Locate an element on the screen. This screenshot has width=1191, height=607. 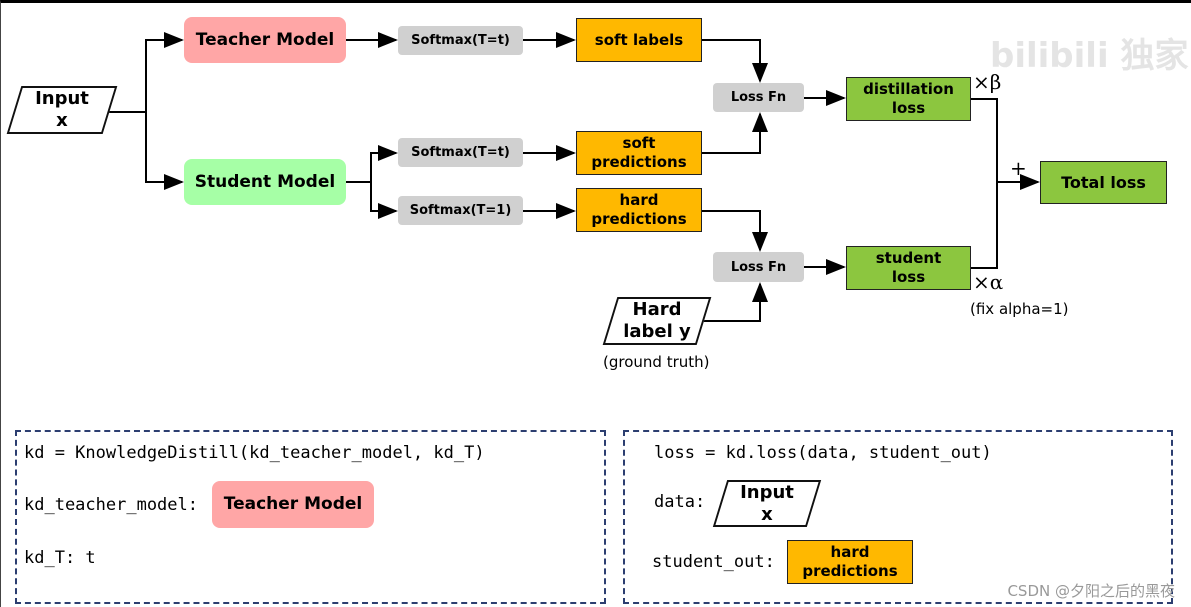
softmax-teacher-node: Softmax(T=t) is located at coordinates (460, 40).